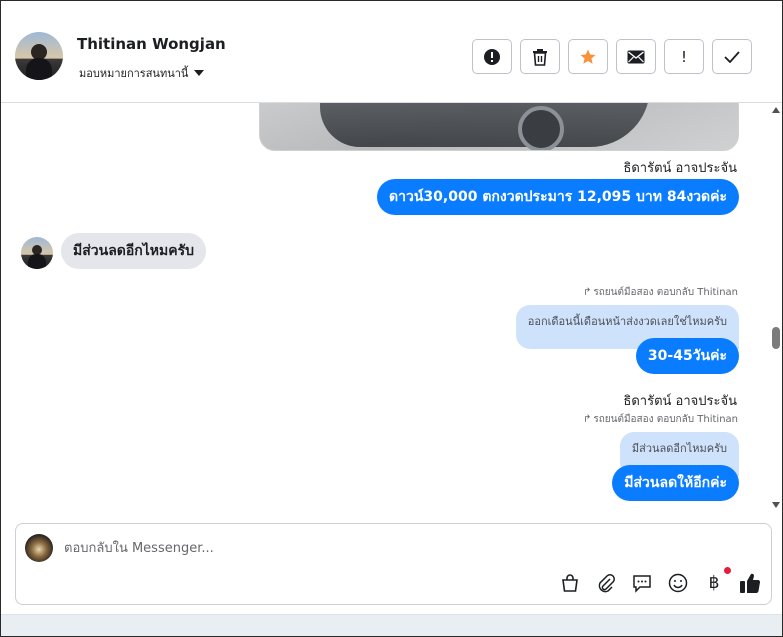  What do you see at coordinates (642, 583) in the screenshot?
I see `saved-replies-icon` at bounding box center [642, 583].